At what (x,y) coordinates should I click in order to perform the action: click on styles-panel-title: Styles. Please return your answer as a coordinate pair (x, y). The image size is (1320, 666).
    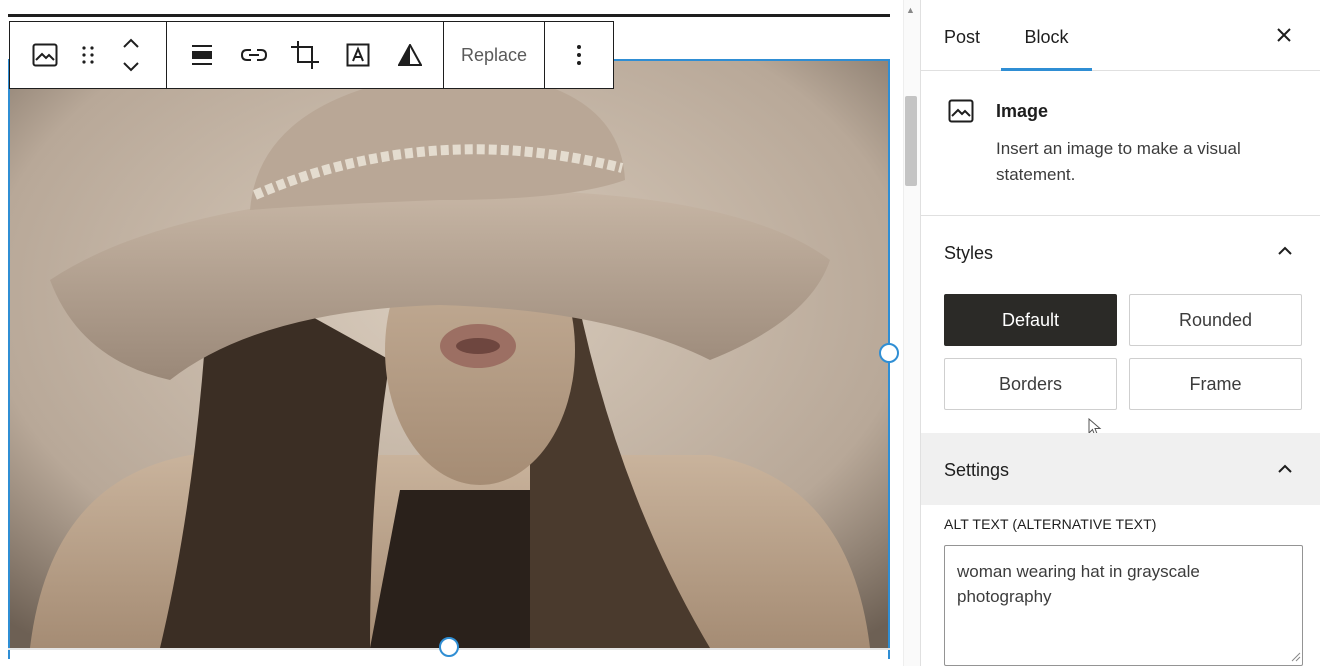
    Looking at the image, I should click on (968, 253).